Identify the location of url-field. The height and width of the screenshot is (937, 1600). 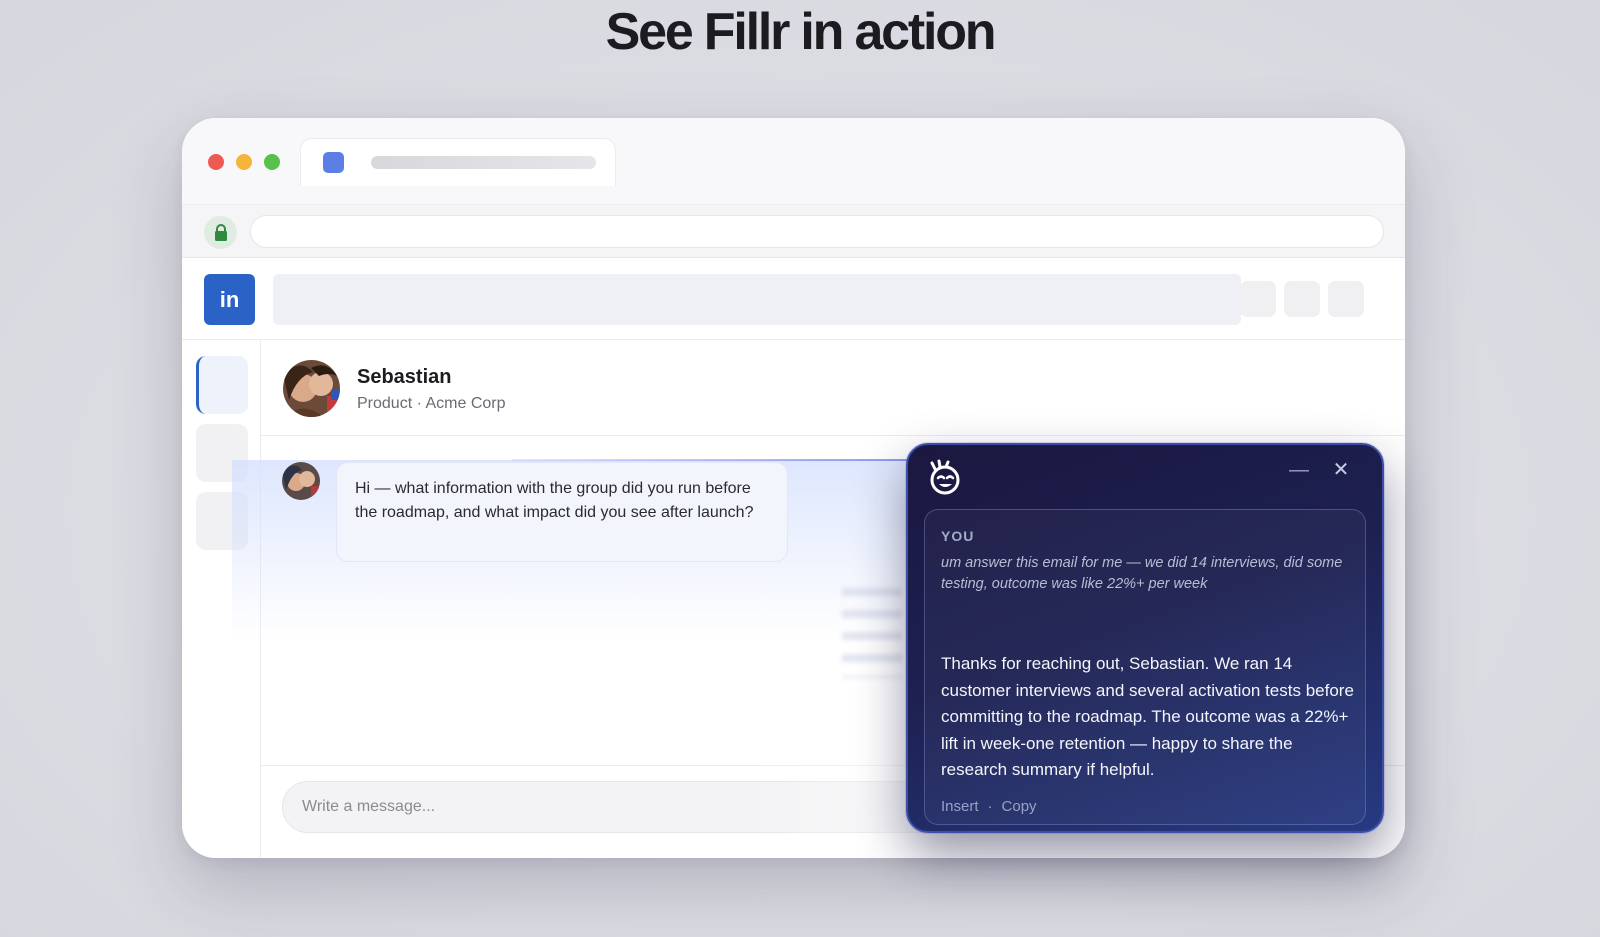
(817, 231).